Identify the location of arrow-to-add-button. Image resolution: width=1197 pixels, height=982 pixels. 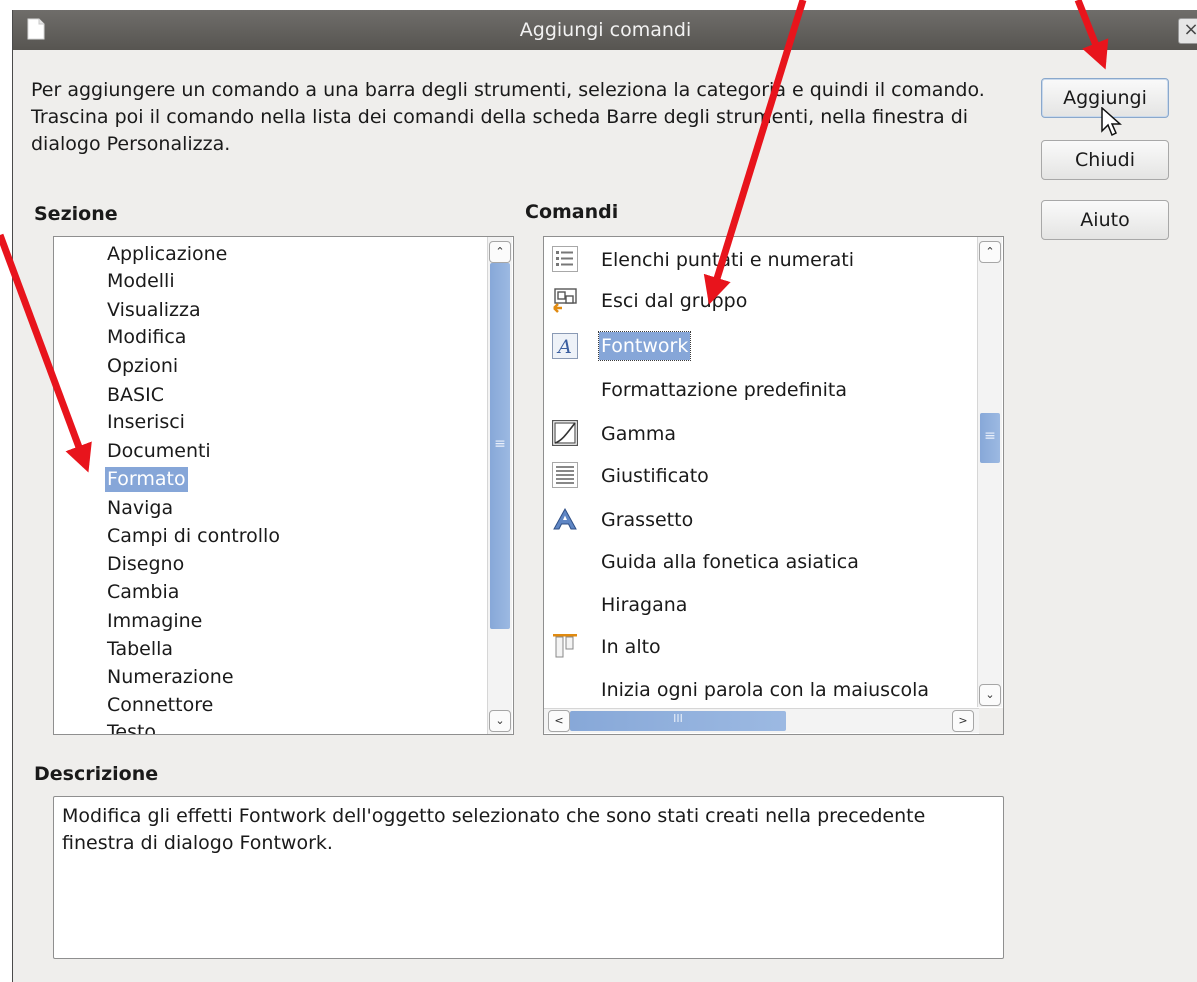
(1091, 35).